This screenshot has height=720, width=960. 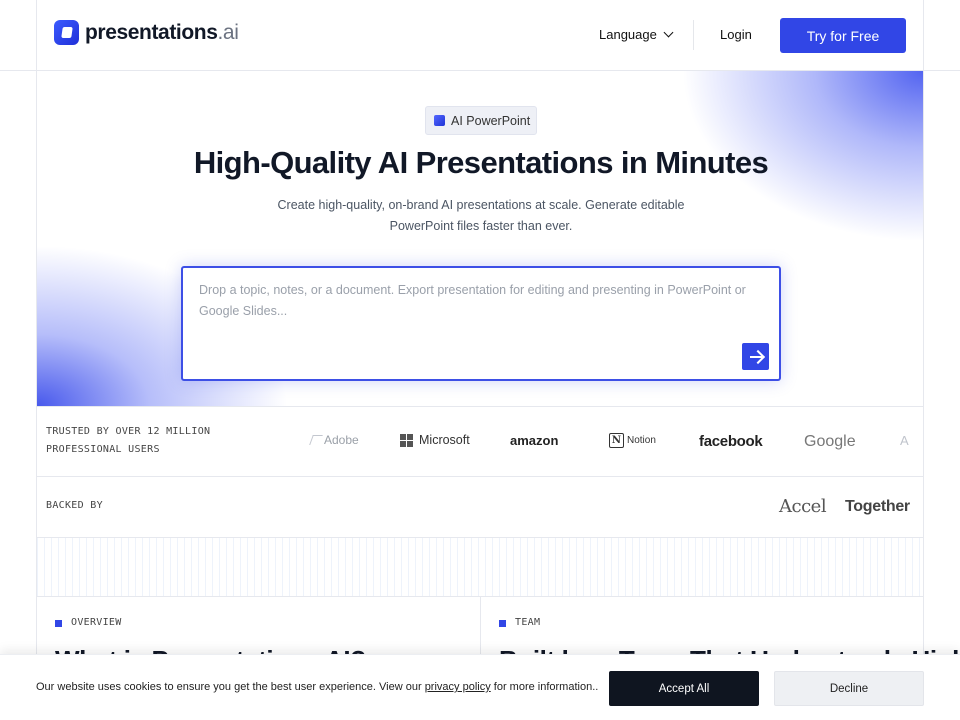 What do you see at coordinates (632, 440) in the screenshot?
I see `notion-logo: N Notion` at bounding box center [632, 440].